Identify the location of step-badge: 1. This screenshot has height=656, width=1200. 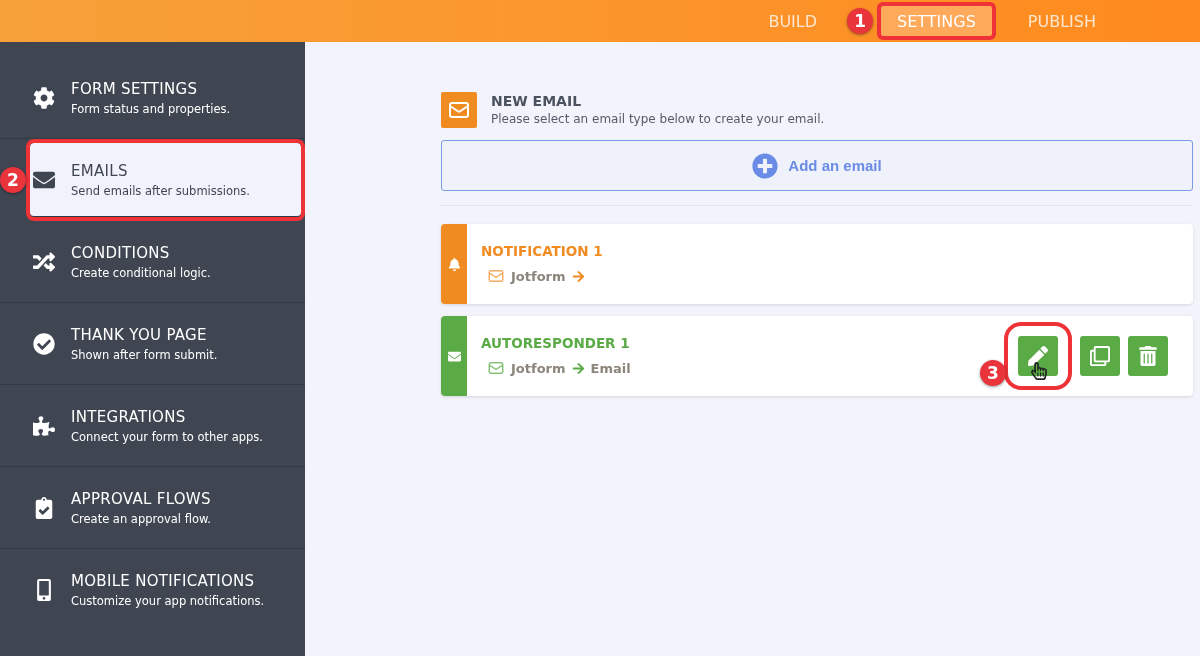
(860, 21).